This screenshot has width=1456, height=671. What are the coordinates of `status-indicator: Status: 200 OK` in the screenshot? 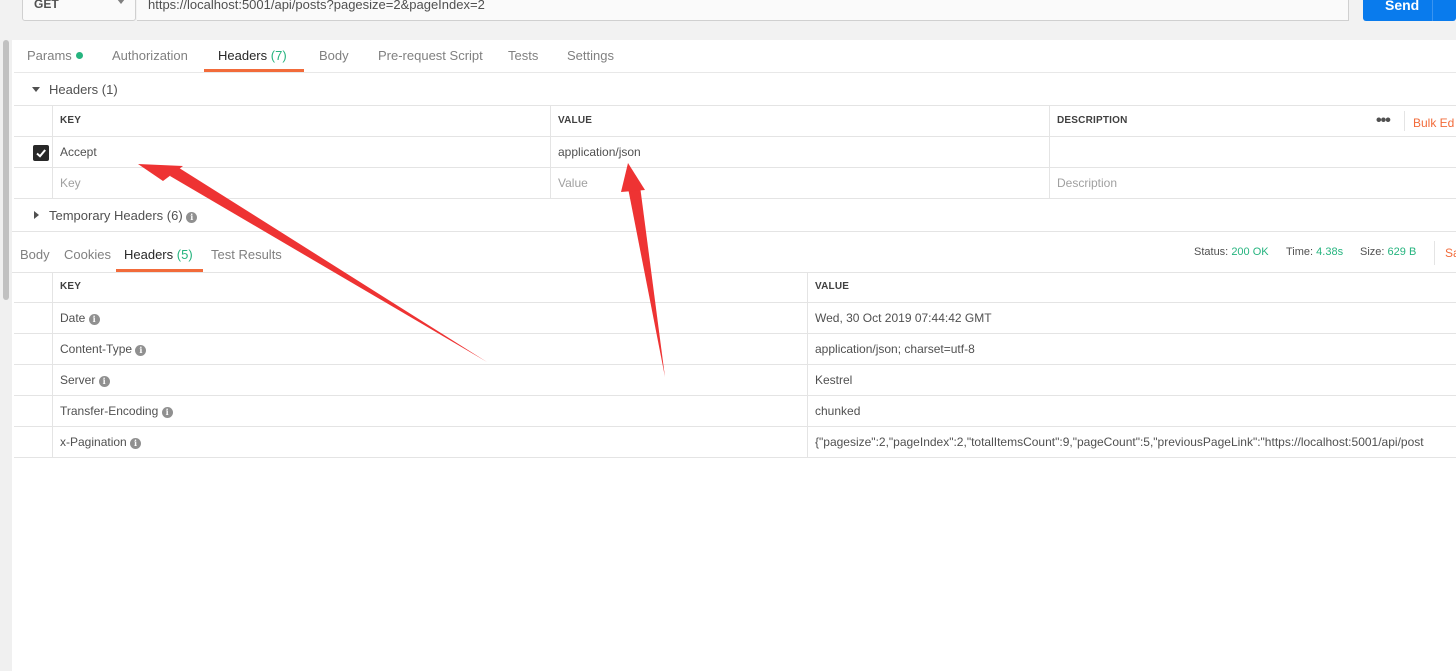 It's located at (1231, 252).